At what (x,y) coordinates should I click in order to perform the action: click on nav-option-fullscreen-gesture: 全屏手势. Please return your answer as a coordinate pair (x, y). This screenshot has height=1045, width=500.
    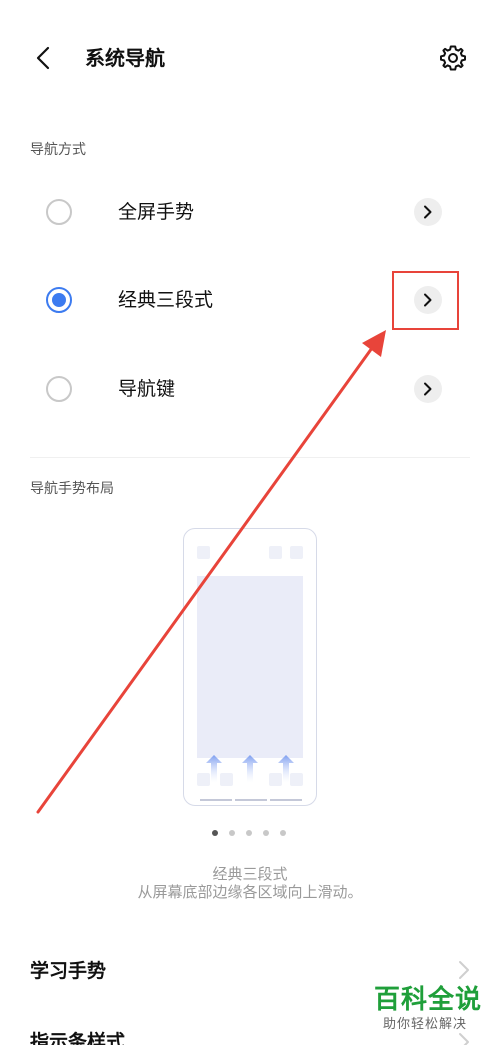
    Looking at the image, I should click on (250, 212).